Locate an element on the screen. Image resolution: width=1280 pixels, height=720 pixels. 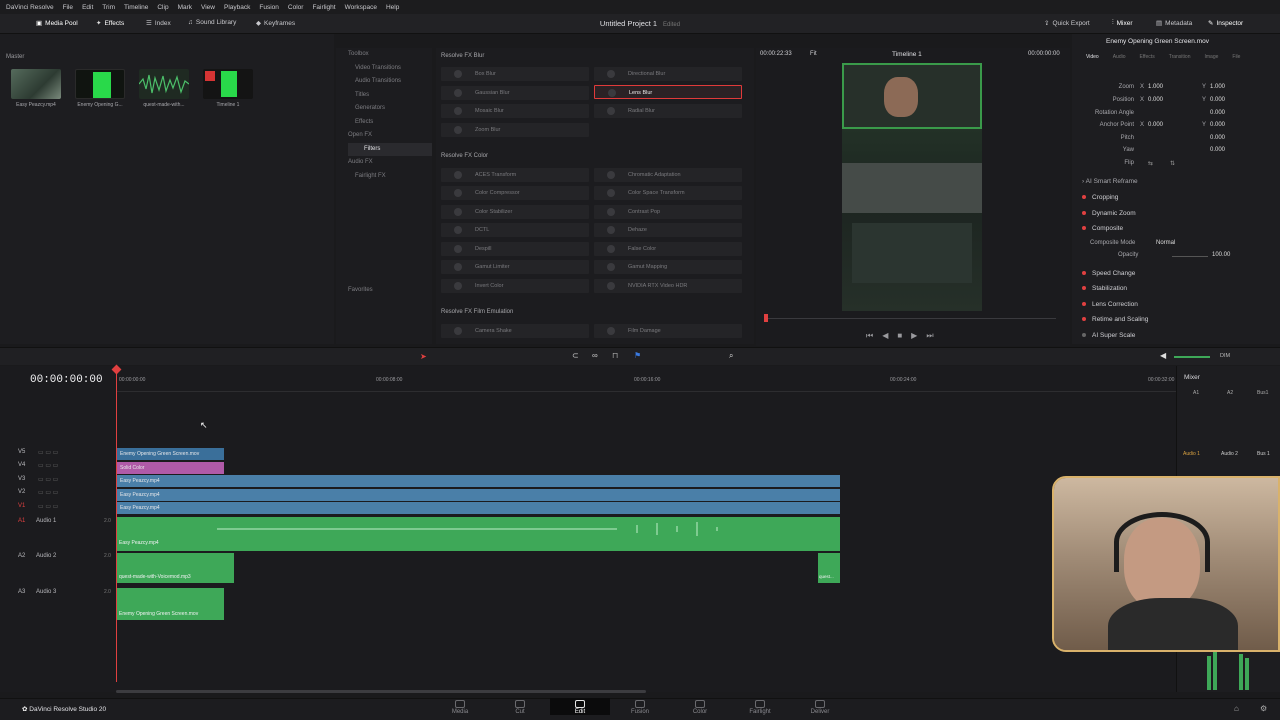
clip-v4: Solid Color is located at coordinates (170, 468).